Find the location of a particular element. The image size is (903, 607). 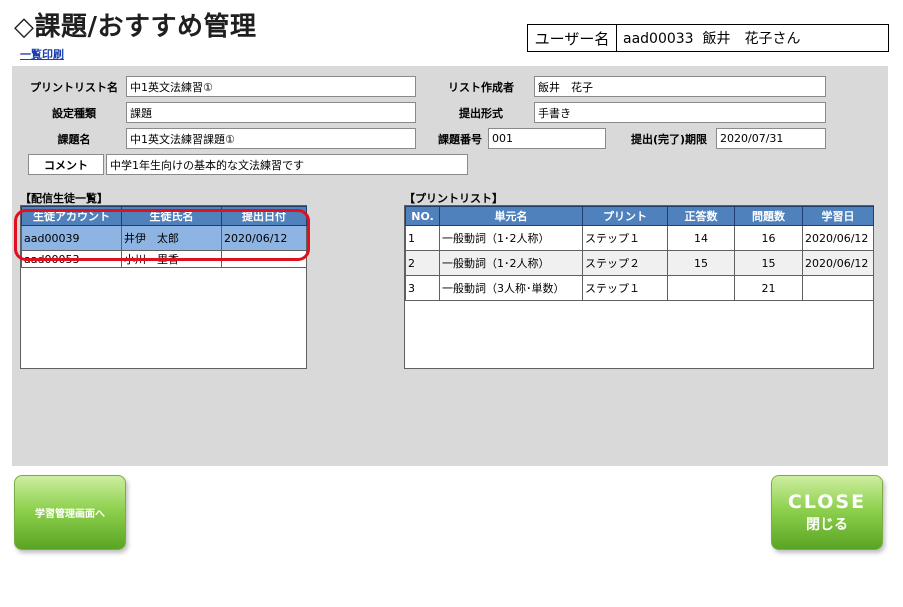

student-row: aad00053 小川 里香 is located at coordinates (164, 259).